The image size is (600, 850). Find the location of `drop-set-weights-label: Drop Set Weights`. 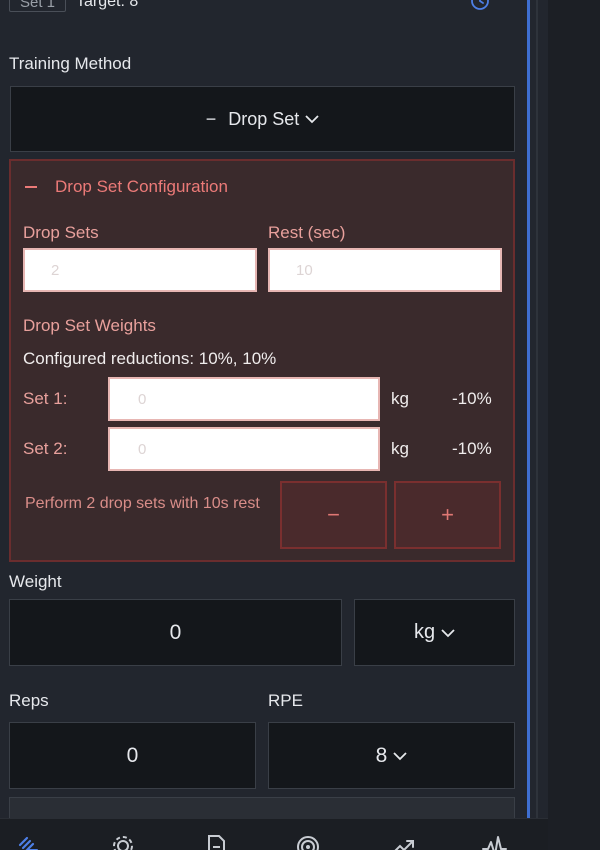

drop-set-weights-label: Drop Set Weights is located at coordinates (89, 325).